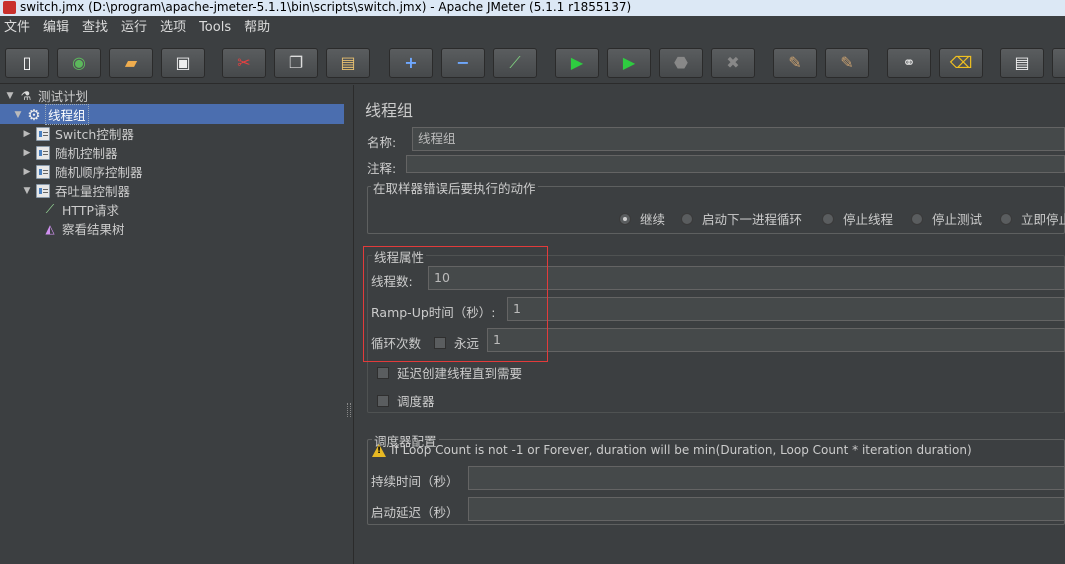 The image size is (1065, 564). Describe the element at coordinates (95, 28) in the screenshot. I see `menu-search: 查找` at that location.